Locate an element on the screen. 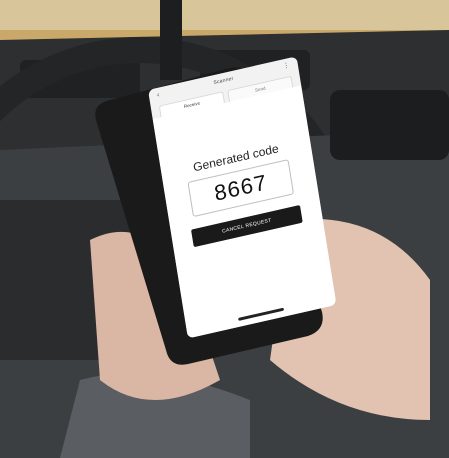 This screenshot has height=458, width=449. menu-icon: ⋮ is located at coordinates (284, 67).